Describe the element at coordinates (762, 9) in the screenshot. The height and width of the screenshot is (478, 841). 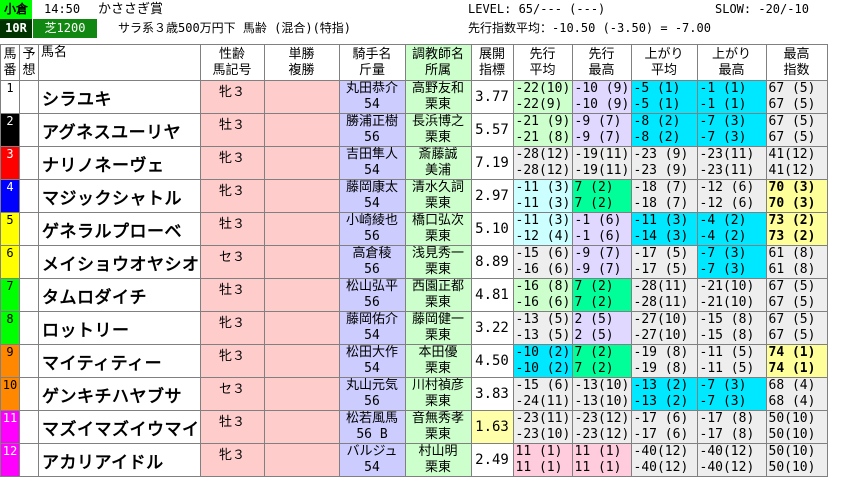
I see `slow-readout: SLOW: -20/-10` at that location.